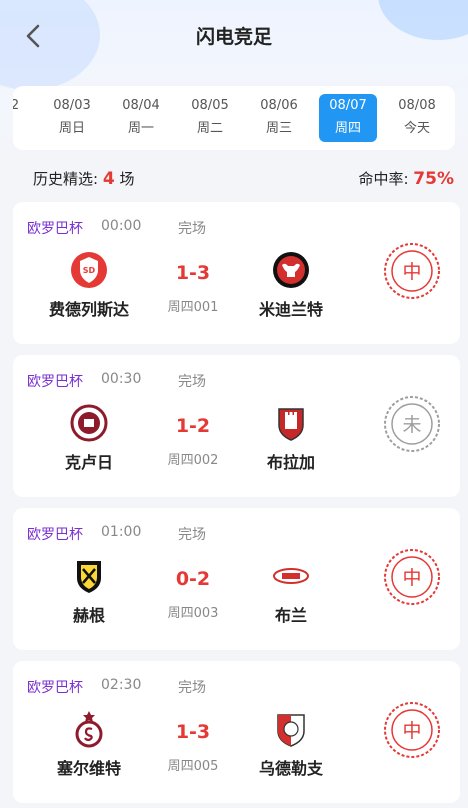  What do you see at coordinates (290, 768) in the screenshot?
I see `away-team-name: 乌德勒支` at bounding box center [290, 768].